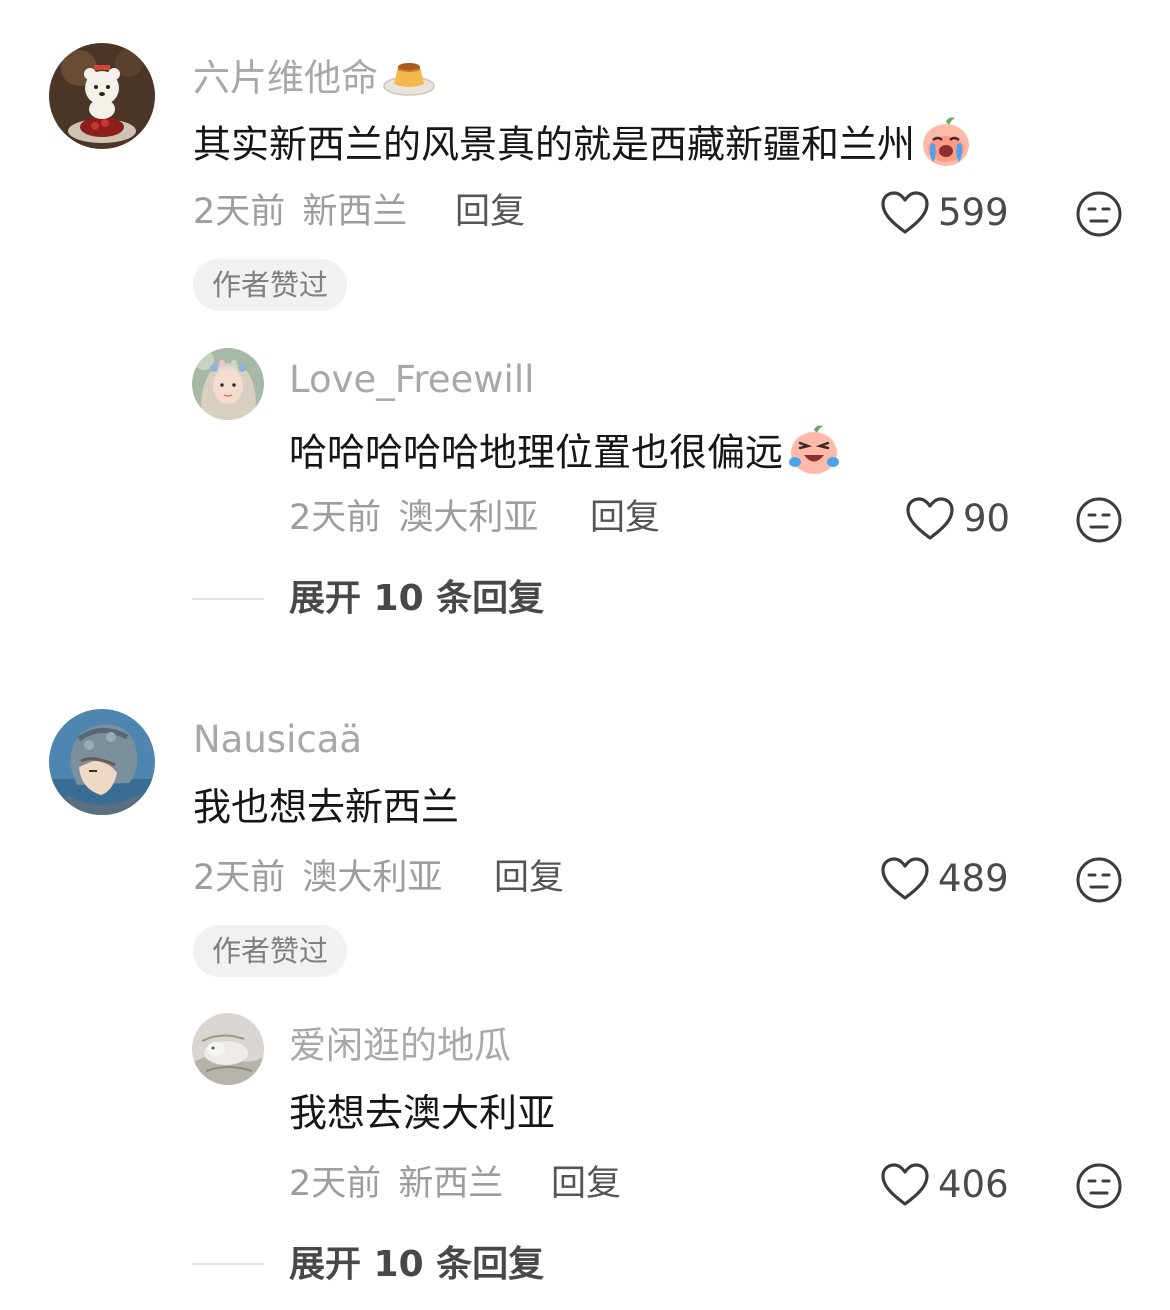 This screenshot has width=1170, height=1310. What do you see at coordinates (814, 455) in the screenshot?
I see `laughing-peach-emoji` at bounding box center [814, 455].